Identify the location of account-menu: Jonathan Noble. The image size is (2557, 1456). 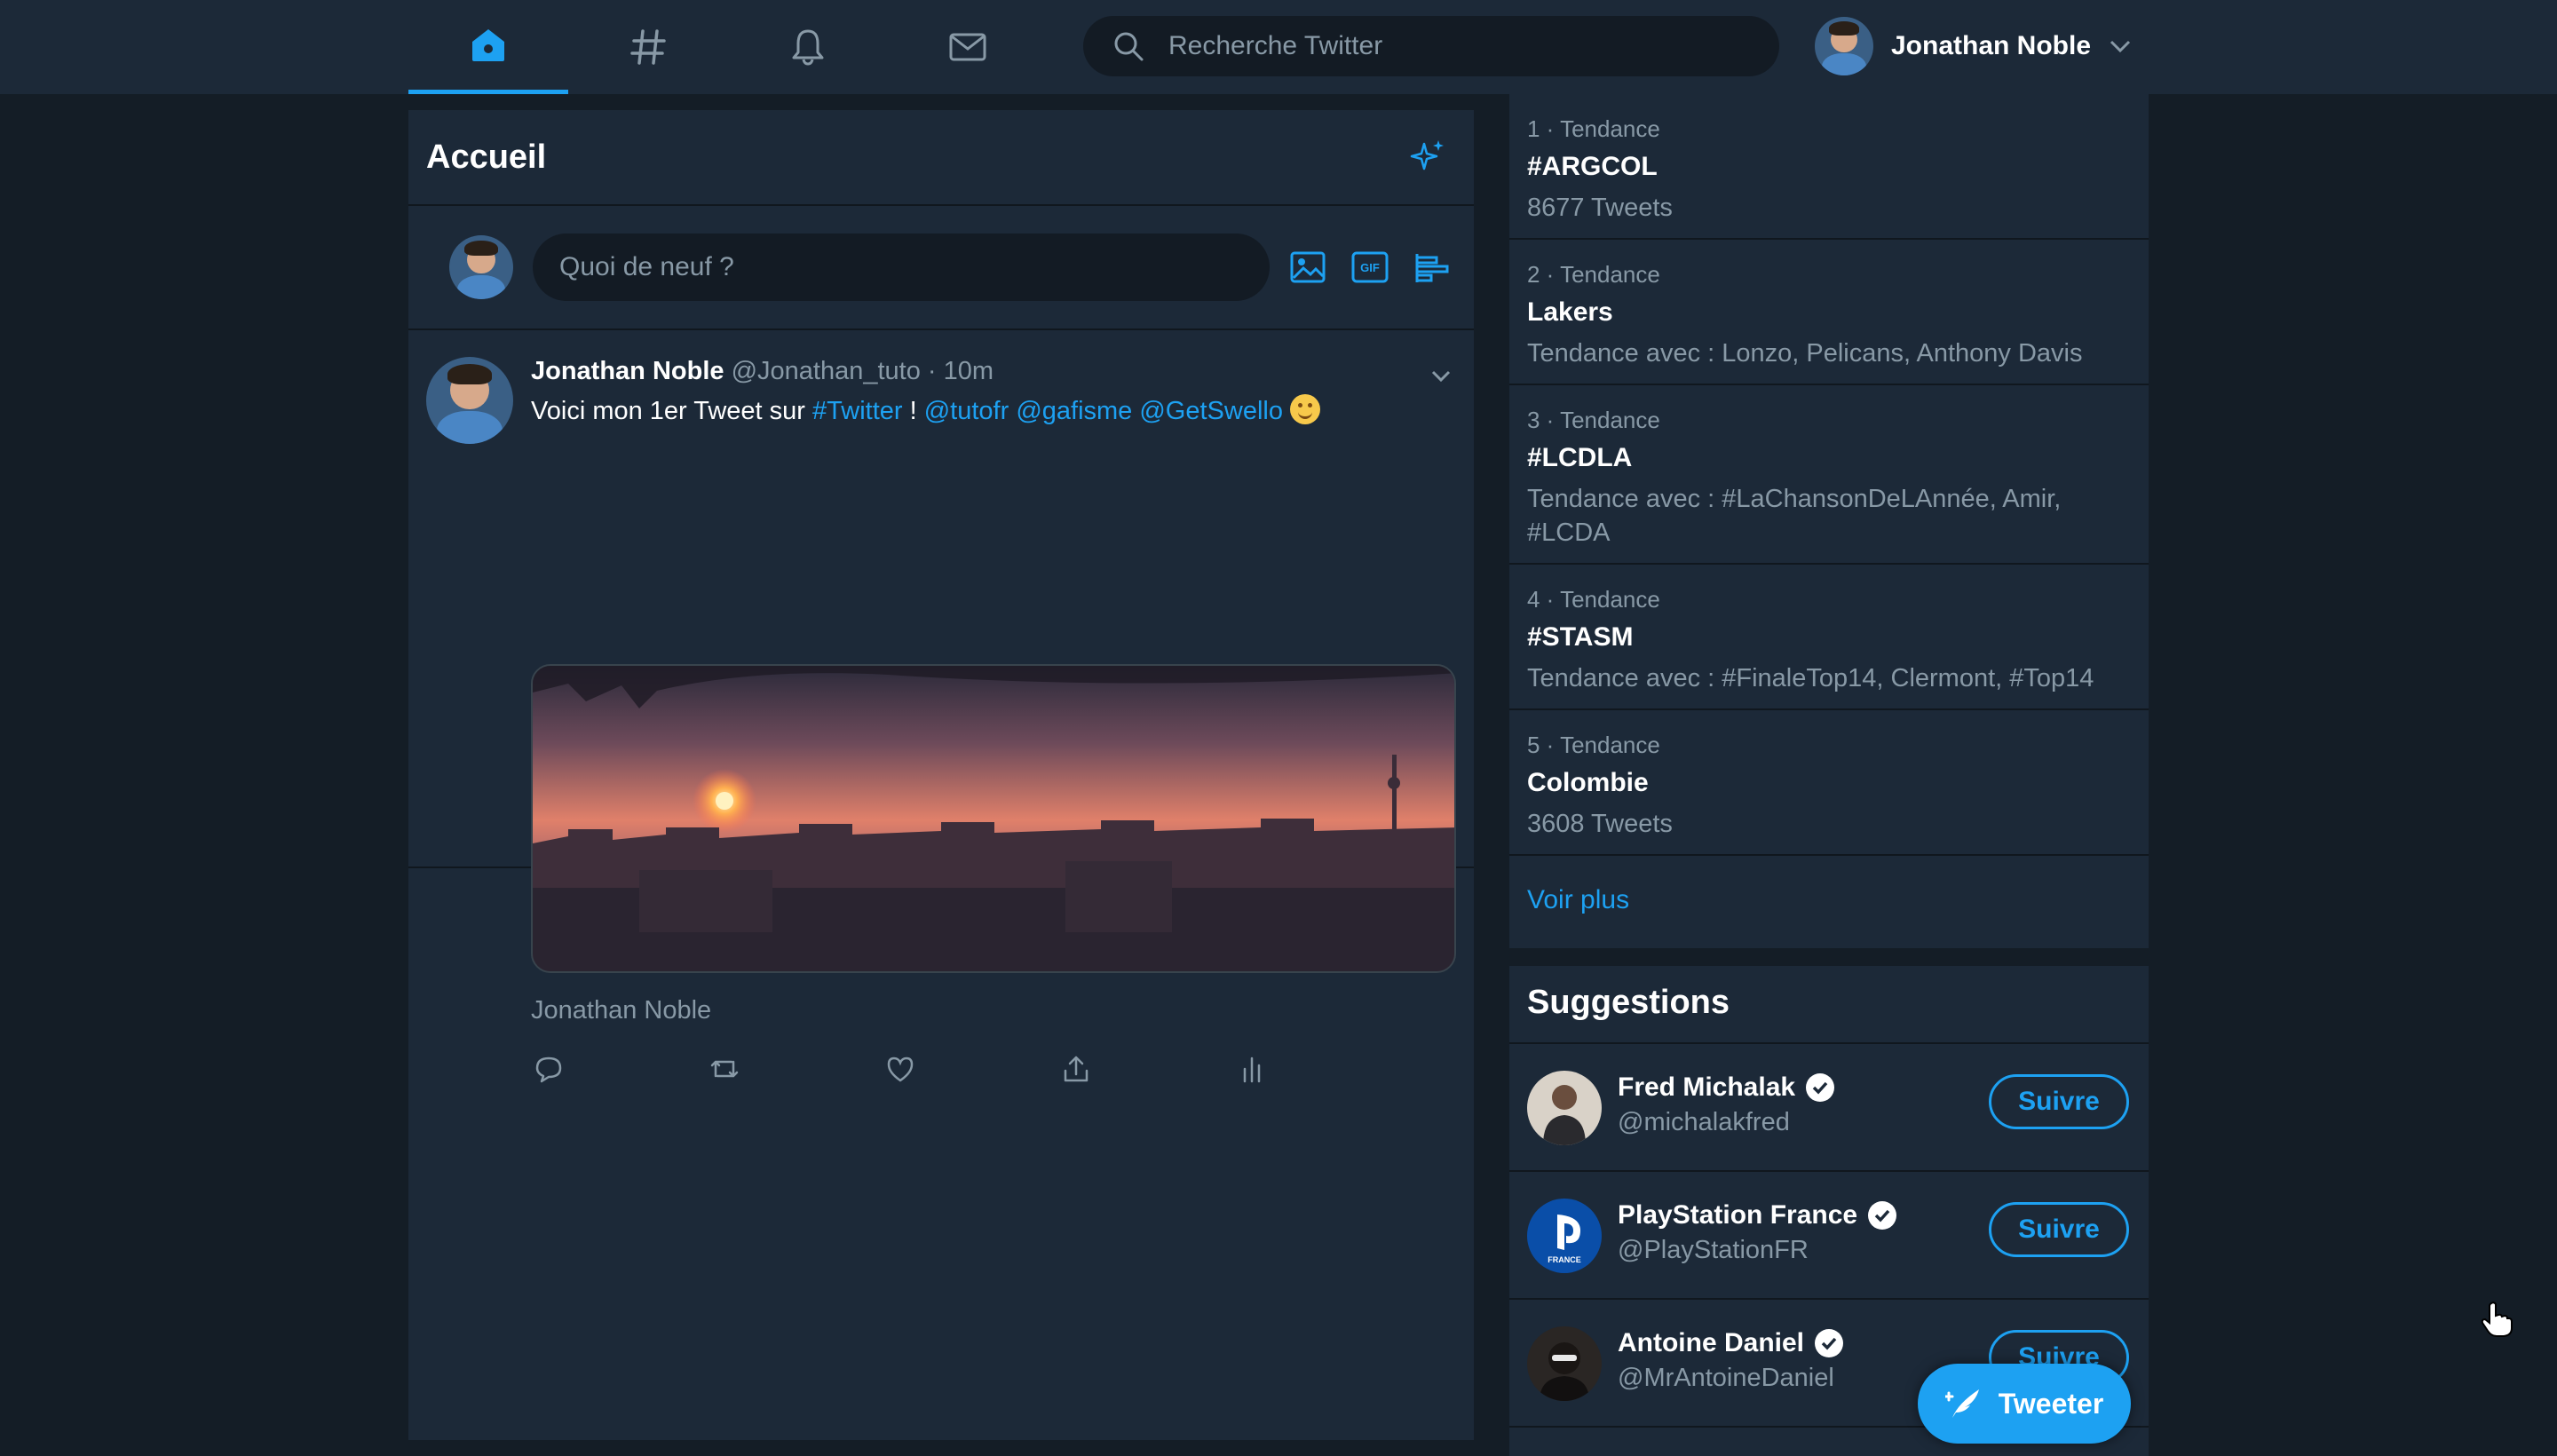
(1974, 46).